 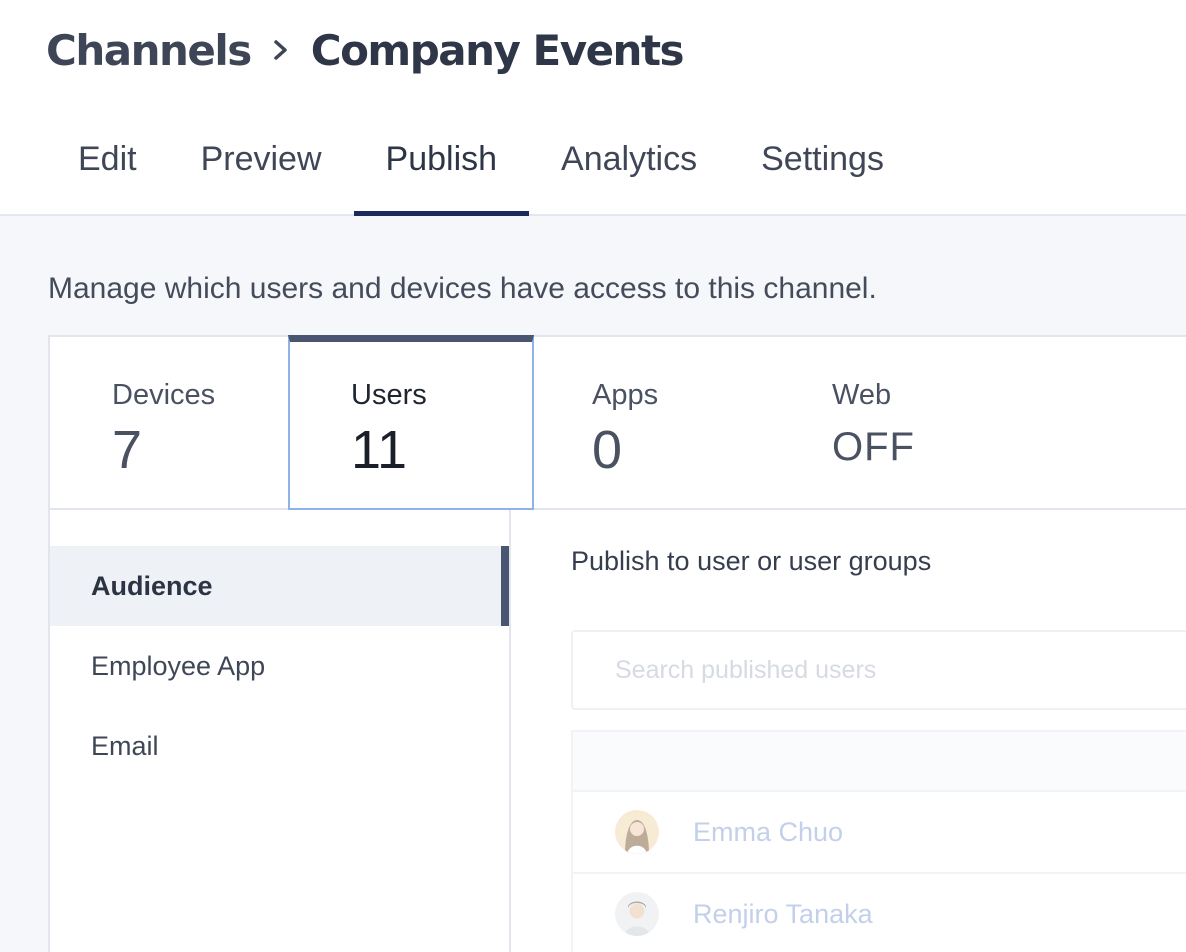 What do you see at coordinates (170, 423) in the screenshot?
I see `stat-devices: Devices 7` at bounding box center [170, 423].